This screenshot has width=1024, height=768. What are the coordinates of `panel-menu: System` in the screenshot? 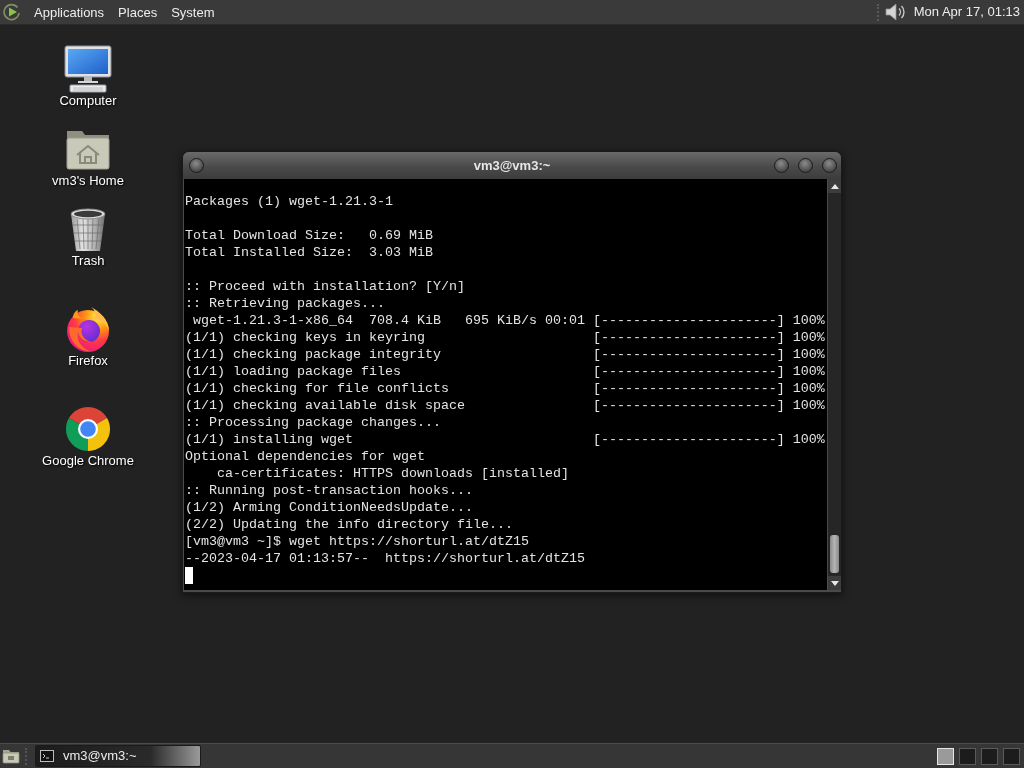 It's located at (193, 12).